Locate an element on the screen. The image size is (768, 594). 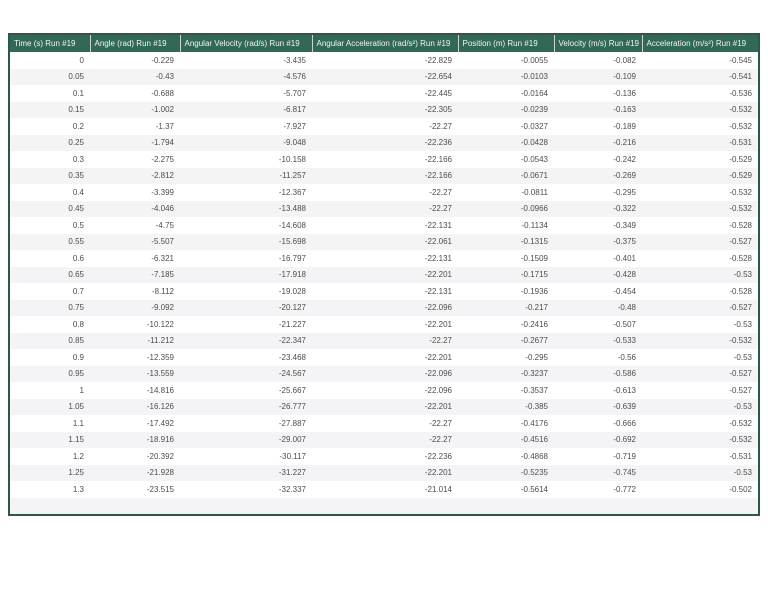
table-cell: -0.0103 is located at coordinates (534, 77).